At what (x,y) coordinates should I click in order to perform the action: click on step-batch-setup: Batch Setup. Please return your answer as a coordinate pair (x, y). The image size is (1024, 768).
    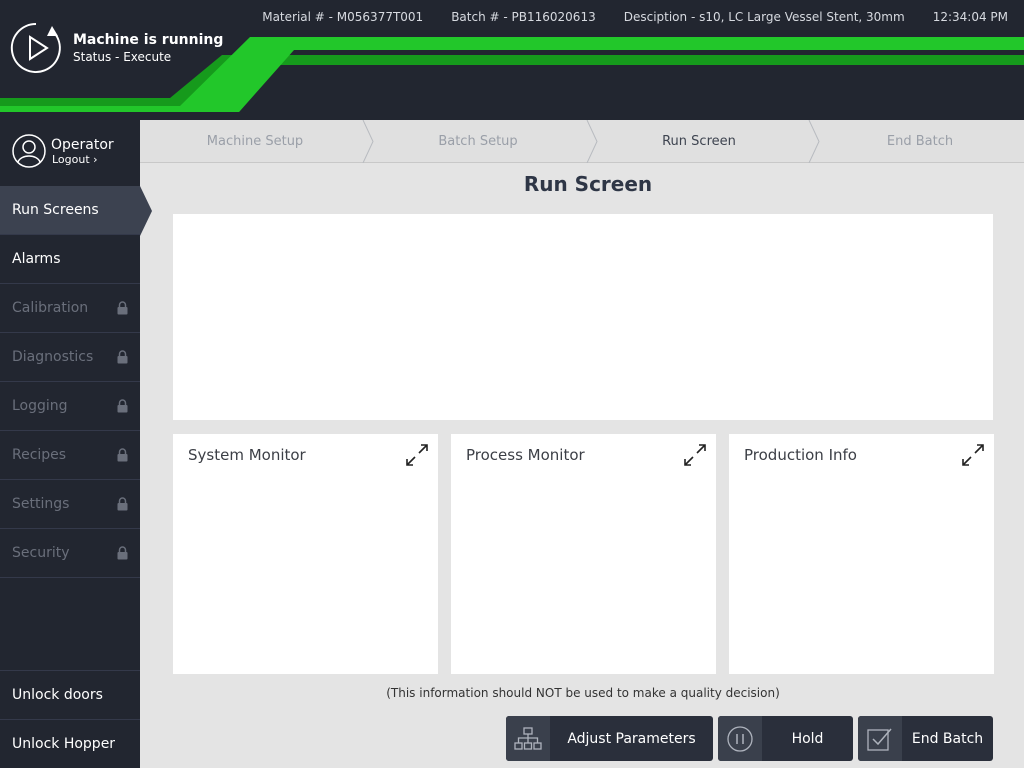
    Looking at the image, I should click on (478, 141).